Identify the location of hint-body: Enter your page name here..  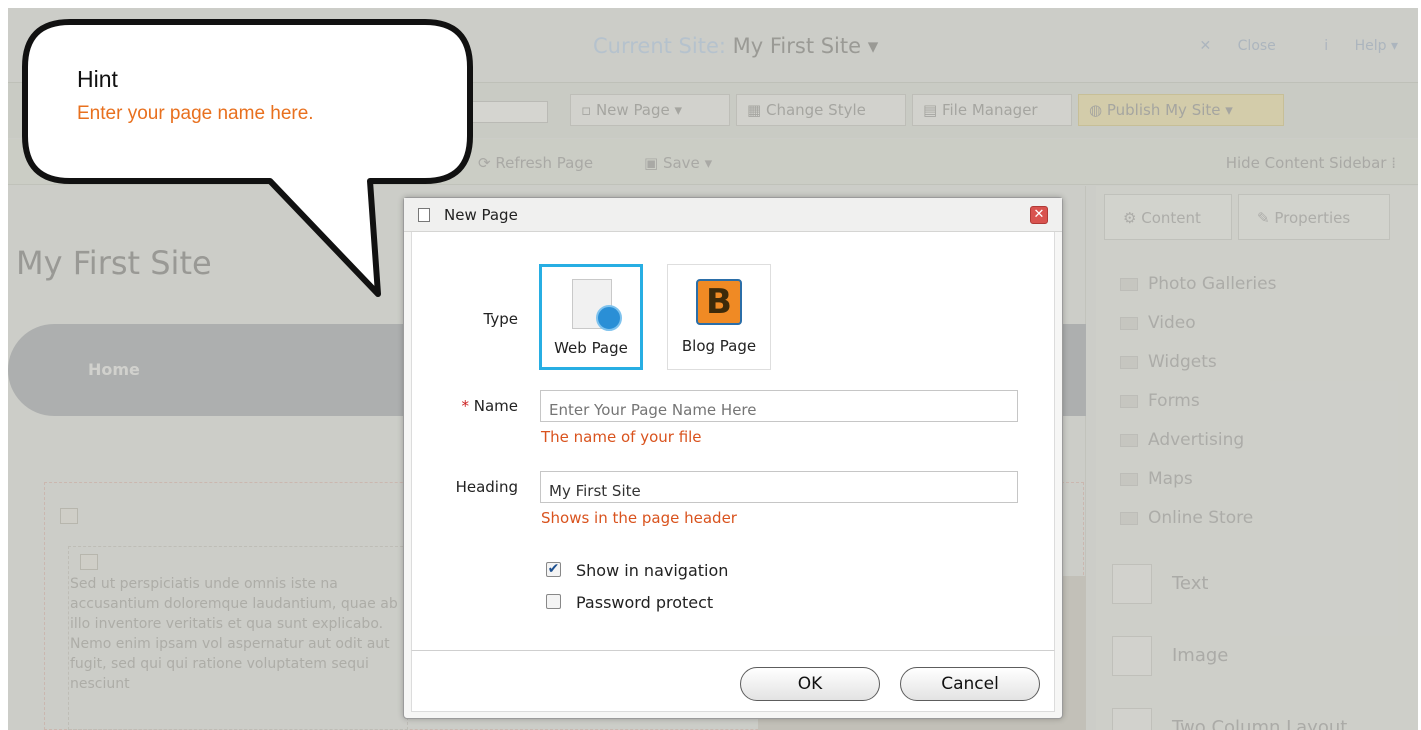
(195, 113).